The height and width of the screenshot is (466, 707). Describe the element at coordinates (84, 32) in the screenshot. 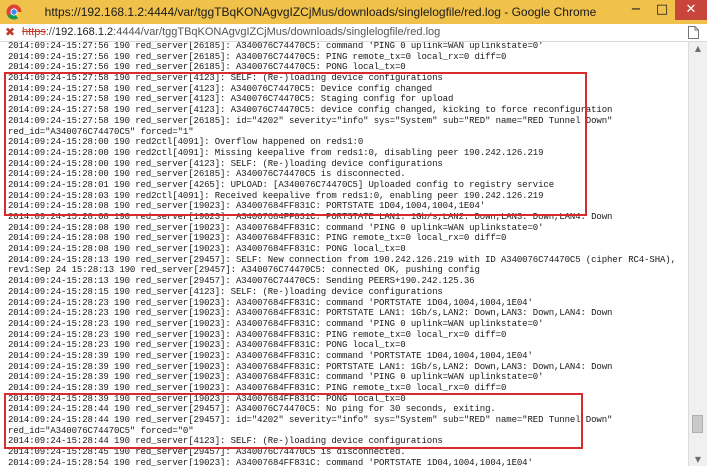

I see `url-host: 192.168.1.2` at that location.